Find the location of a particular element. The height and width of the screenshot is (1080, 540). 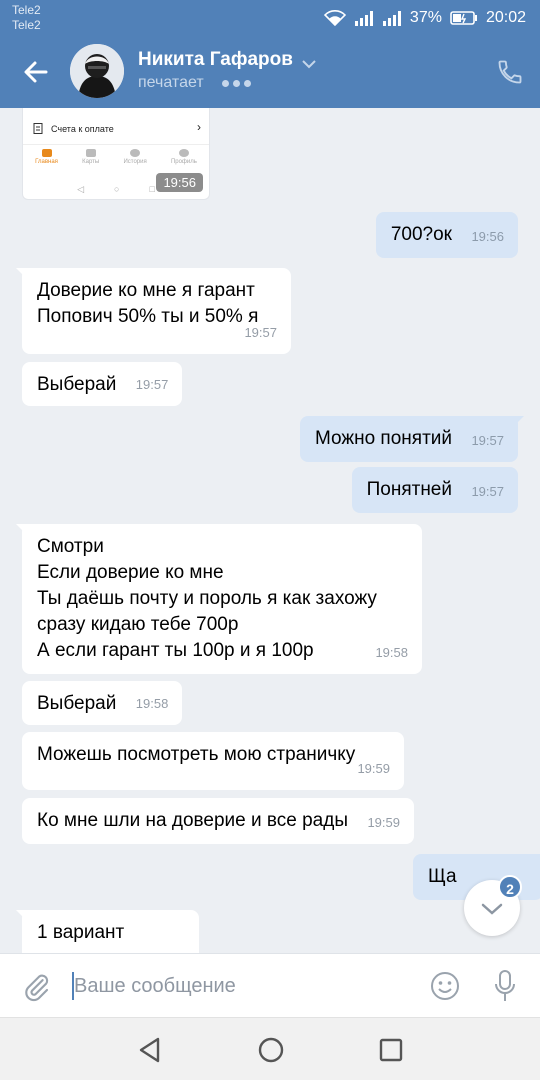

clock: 20:02 is located at coordinates (505, 17).